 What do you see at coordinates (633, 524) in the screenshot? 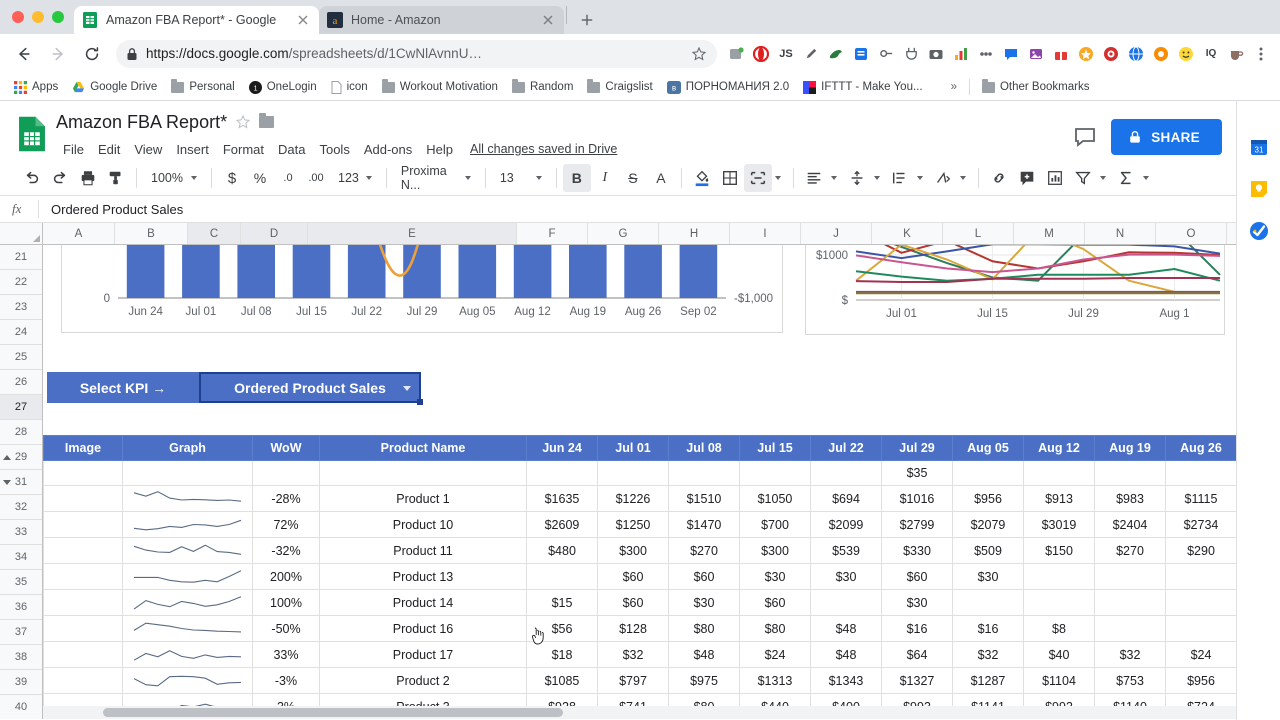
I see `cell-value: $1250` at bounding box center [633, 524].